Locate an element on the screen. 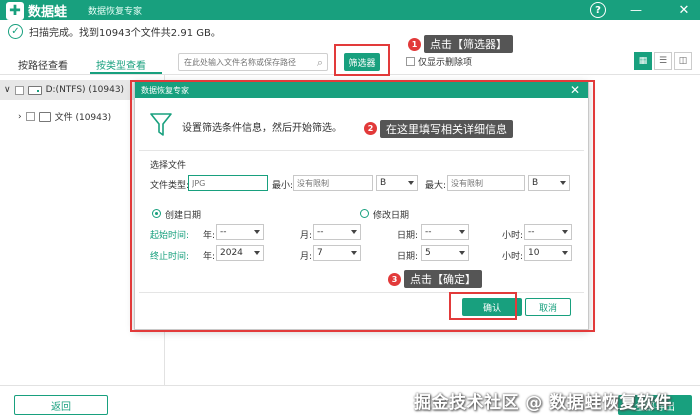 The height and width of the screenshot is (420, 700). watermark-text: 掘金技术社区 @ 数据蛙恢复软件 is located at coordinates (543, 403).